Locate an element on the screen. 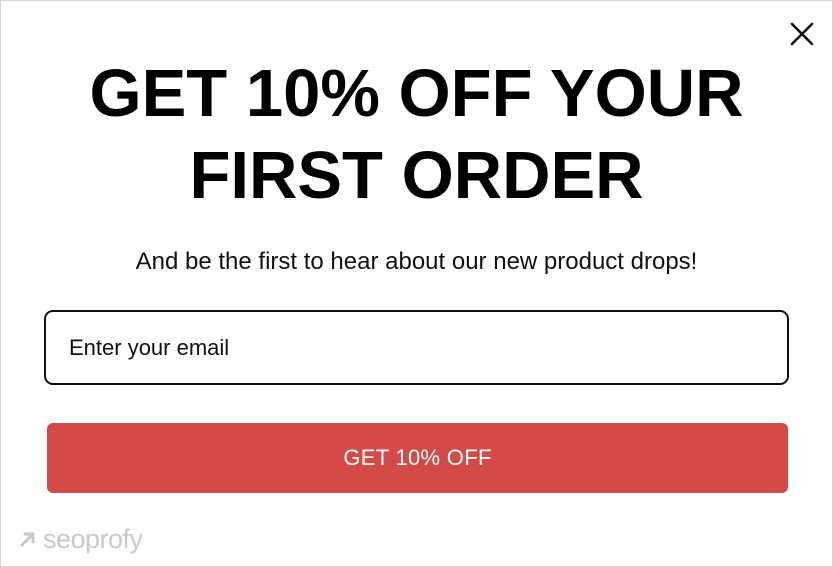 This screenshot has height=567, width=833. email-input is located at coordinates (416, 347).